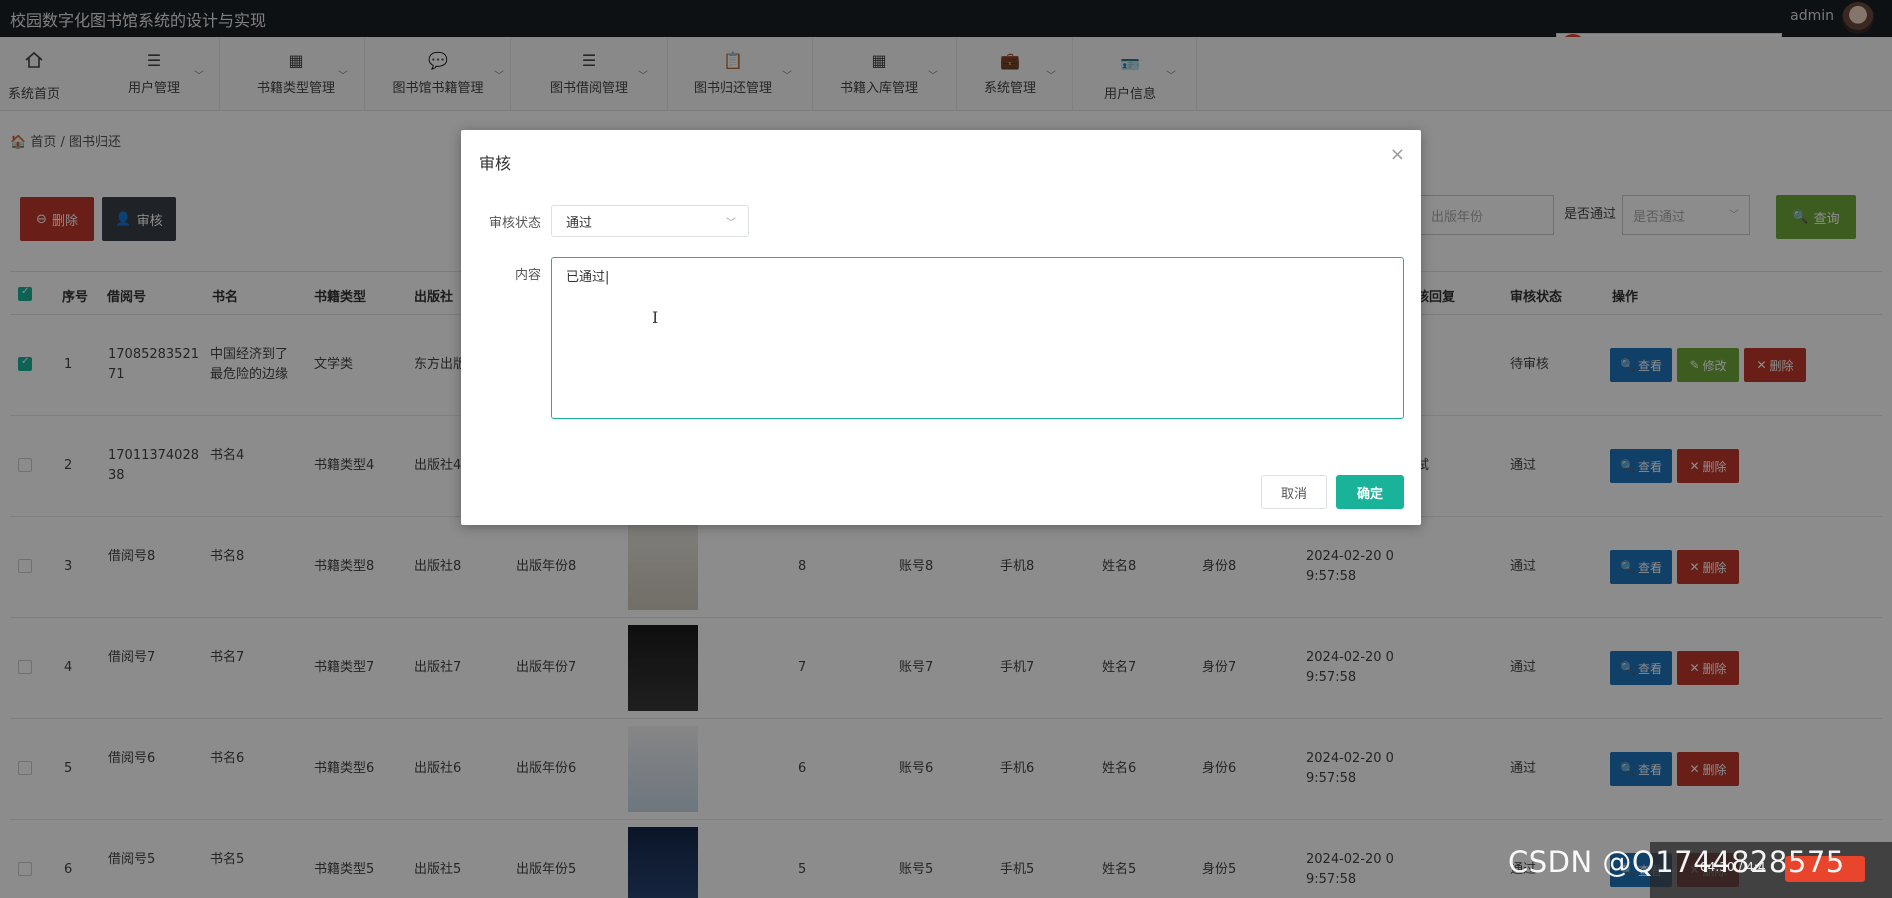 This screenshot has height=898, width=1892. Describe the element at coordinates (1294, 492) in the screenshot. I see `cancel-button: 取消` at that location.